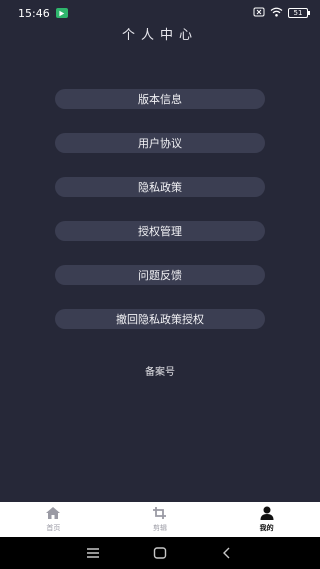  I want to click on feedback-button: 问题反馈, so click(160, 275).